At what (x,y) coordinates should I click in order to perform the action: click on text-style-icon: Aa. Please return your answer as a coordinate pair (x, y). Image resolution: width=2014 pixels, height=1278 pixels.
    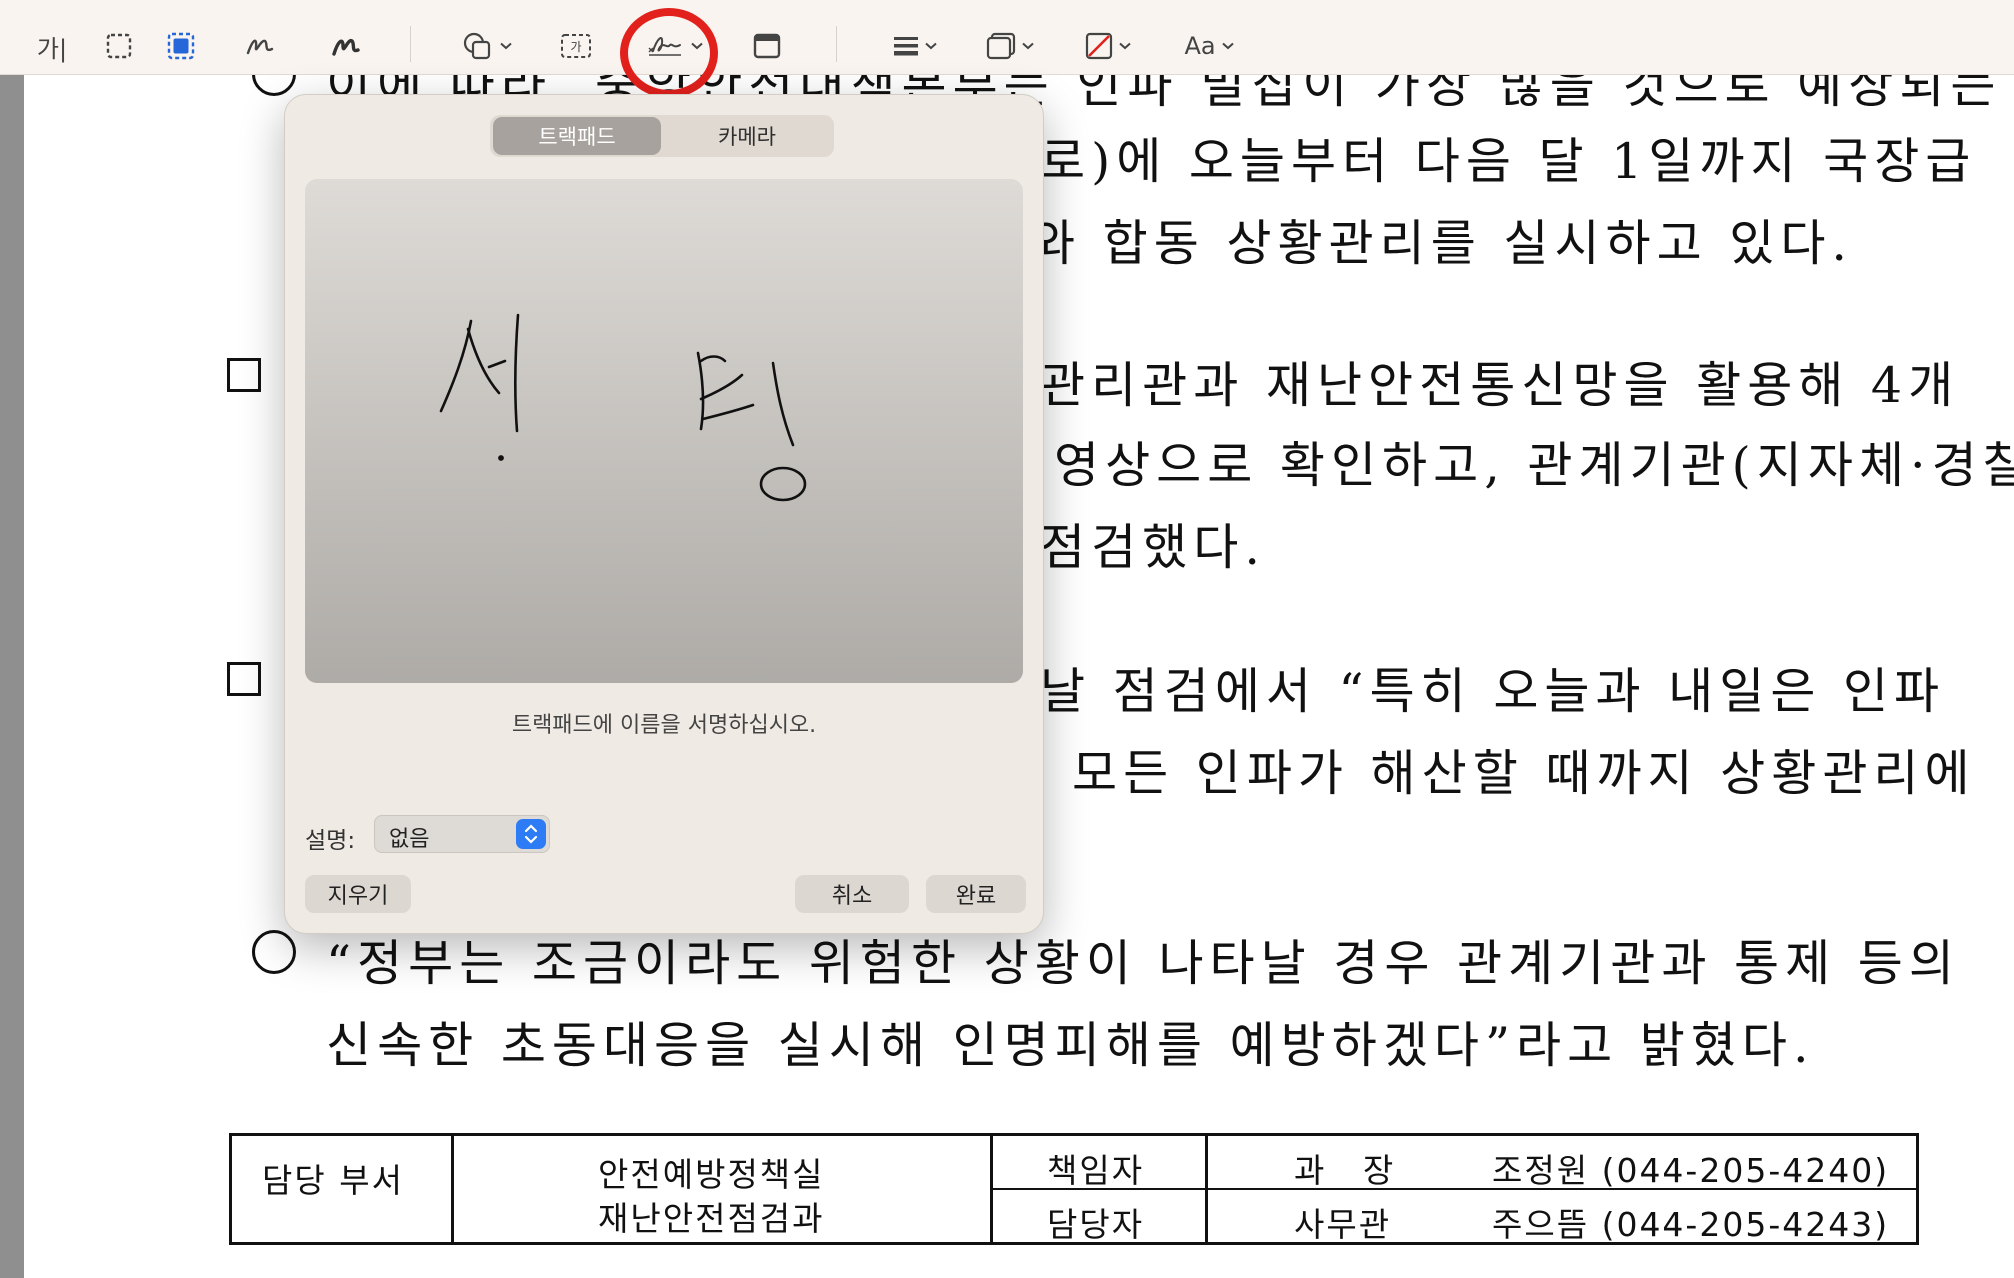
    Looking at the image, I should click on (1200, 46).